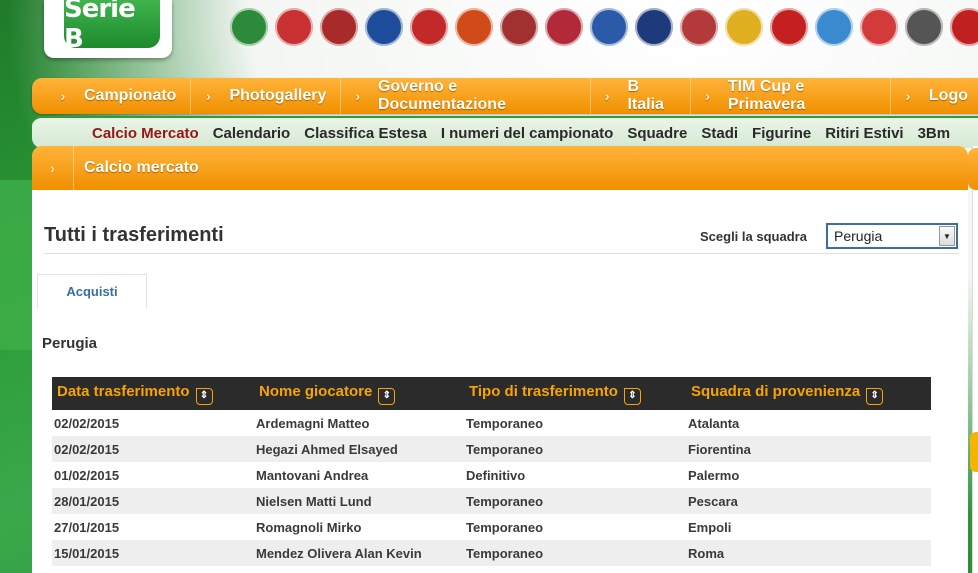 The image size is (978, 573). Describe the element at coordinates (657, 133) in the screenshot. I see `subnav-item-squadre: Squadre` at that location.